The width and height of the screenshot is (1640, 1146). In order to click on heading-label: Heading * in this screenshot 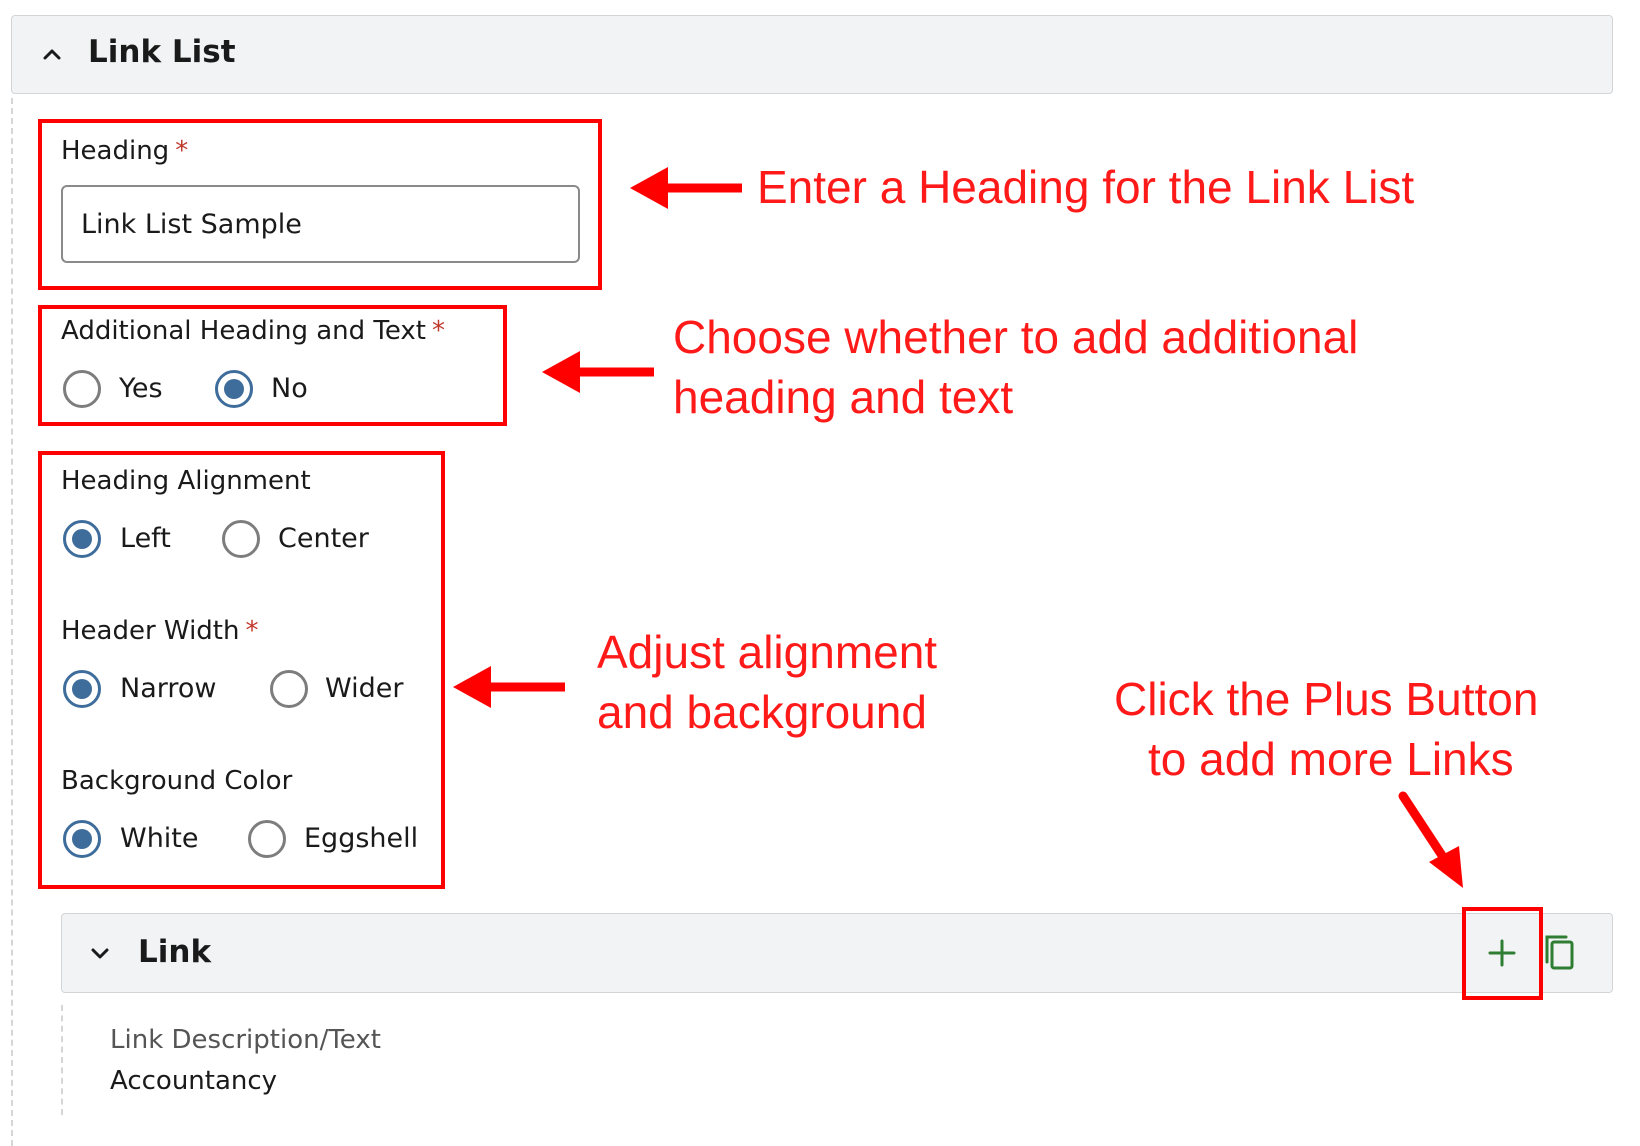, I will do `click(124, 151)`.